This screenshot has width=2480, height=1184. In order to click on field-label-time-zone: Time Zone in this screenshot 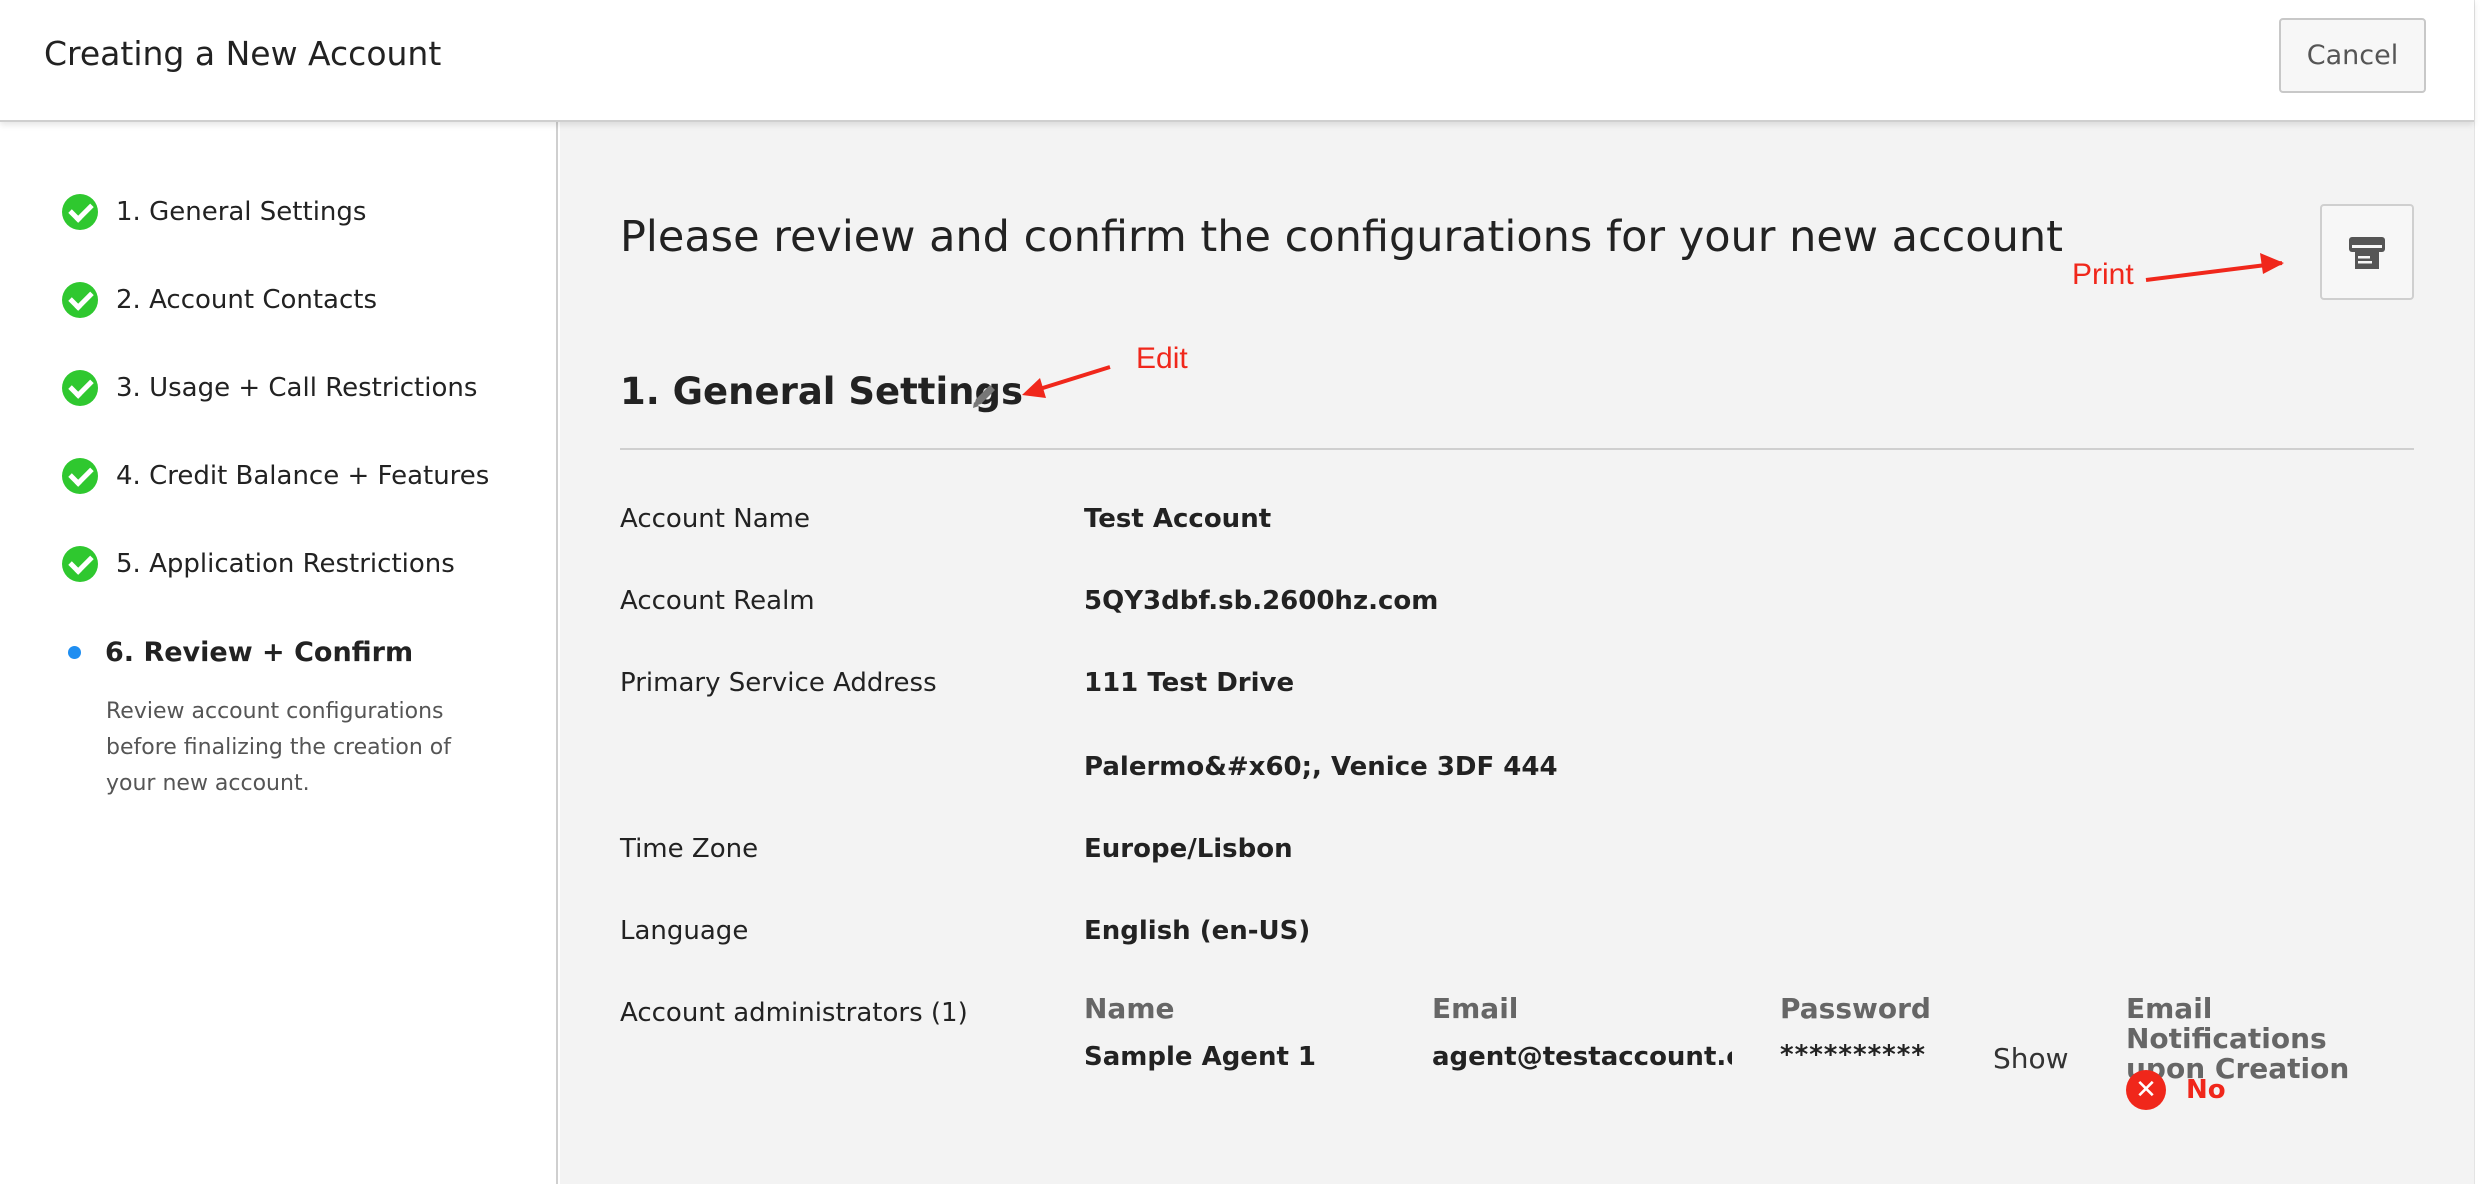, I will do `click(689, 849)`.